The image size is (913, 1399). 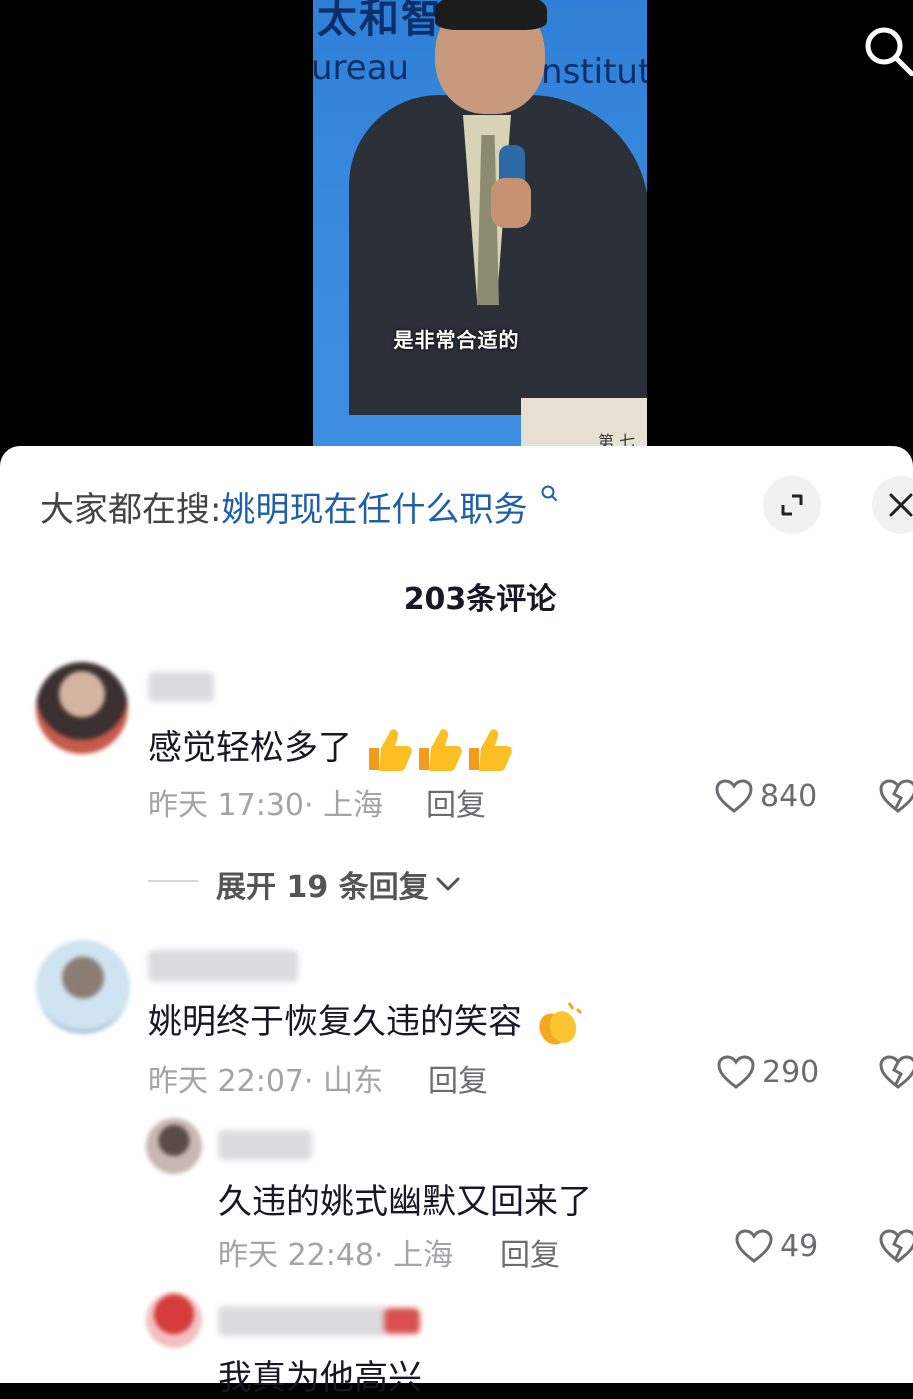 What do you see at coordinates (480, 599) in the screenshot?
I see `comment-count-title: 203条评论` at bounding box center [480, 599].